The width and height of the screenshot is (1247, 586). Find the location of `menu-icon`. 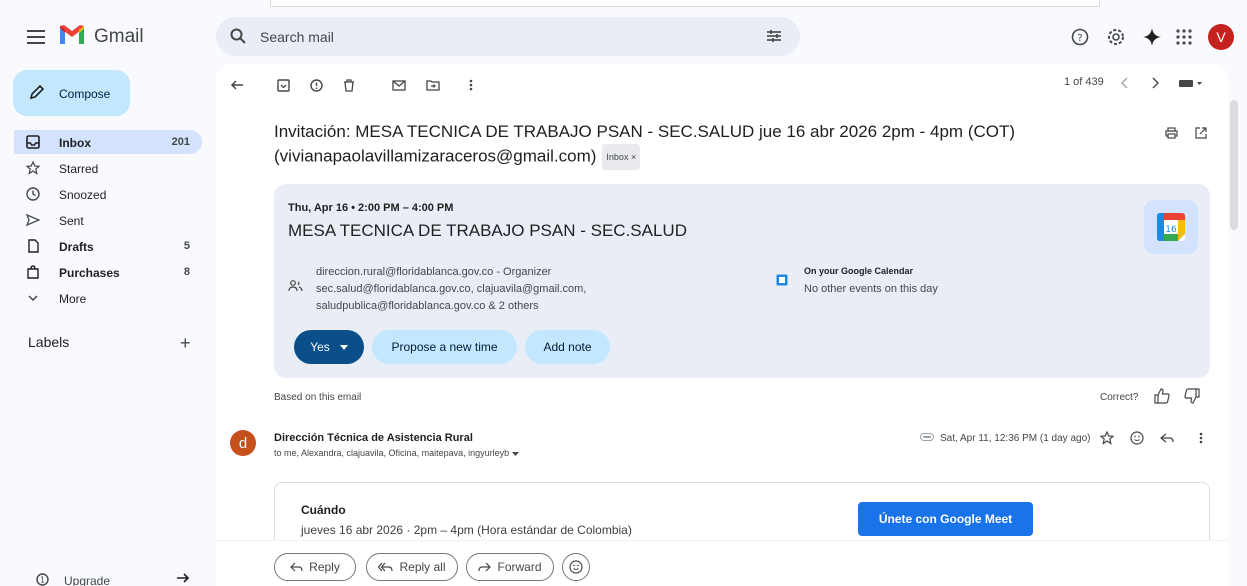

menu-icon is located at coordinates (36, 37).